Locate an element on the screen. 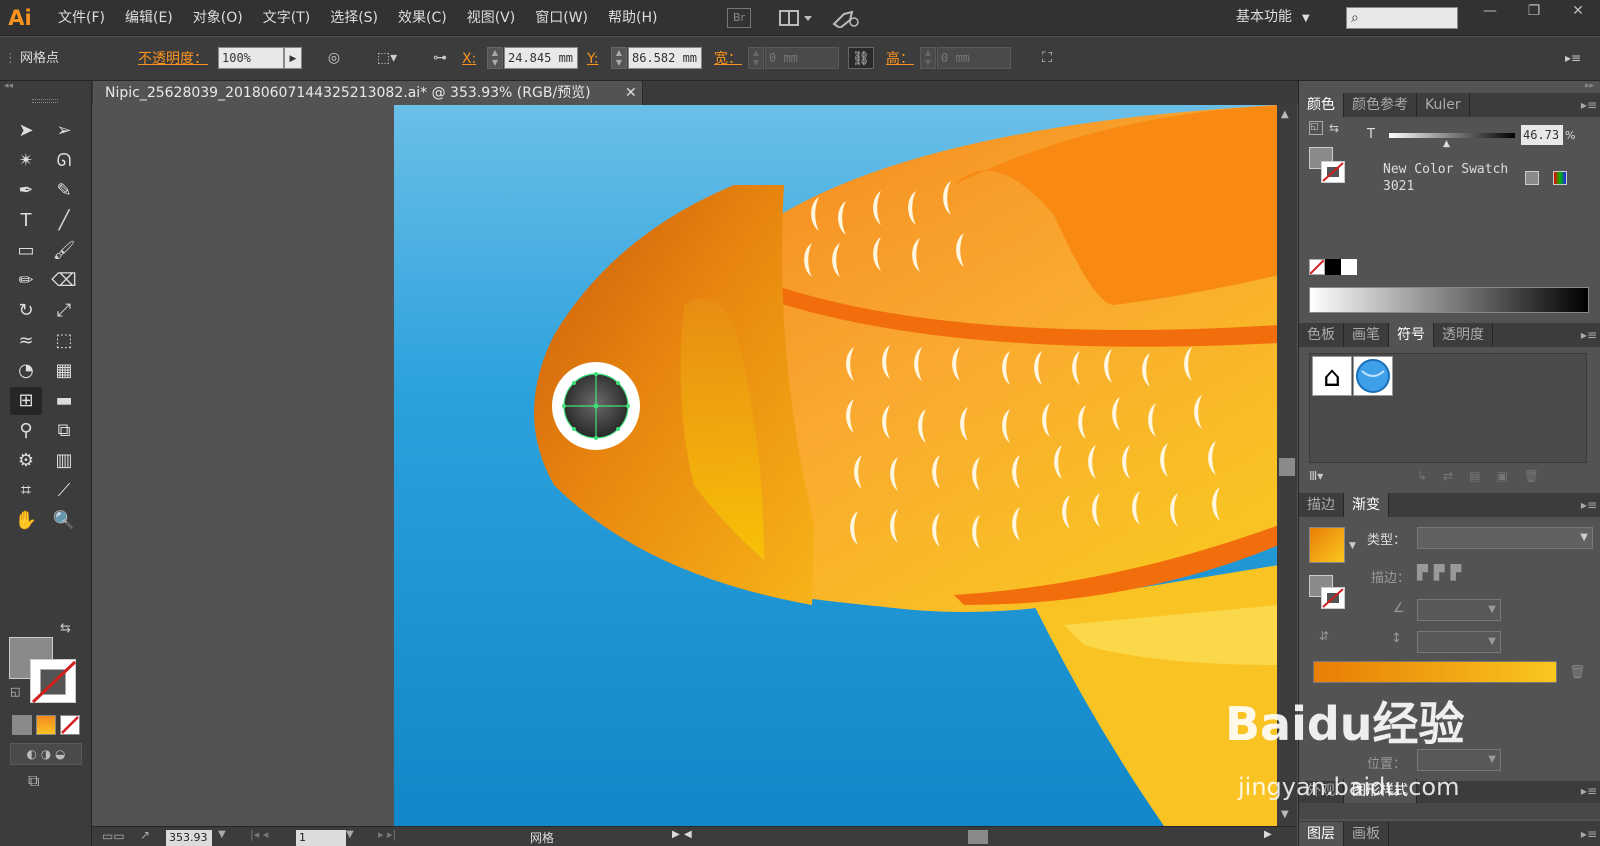 This screenshot has height=846, width=1600. restore-button: ❐ is located at coordinates (1534, 11).